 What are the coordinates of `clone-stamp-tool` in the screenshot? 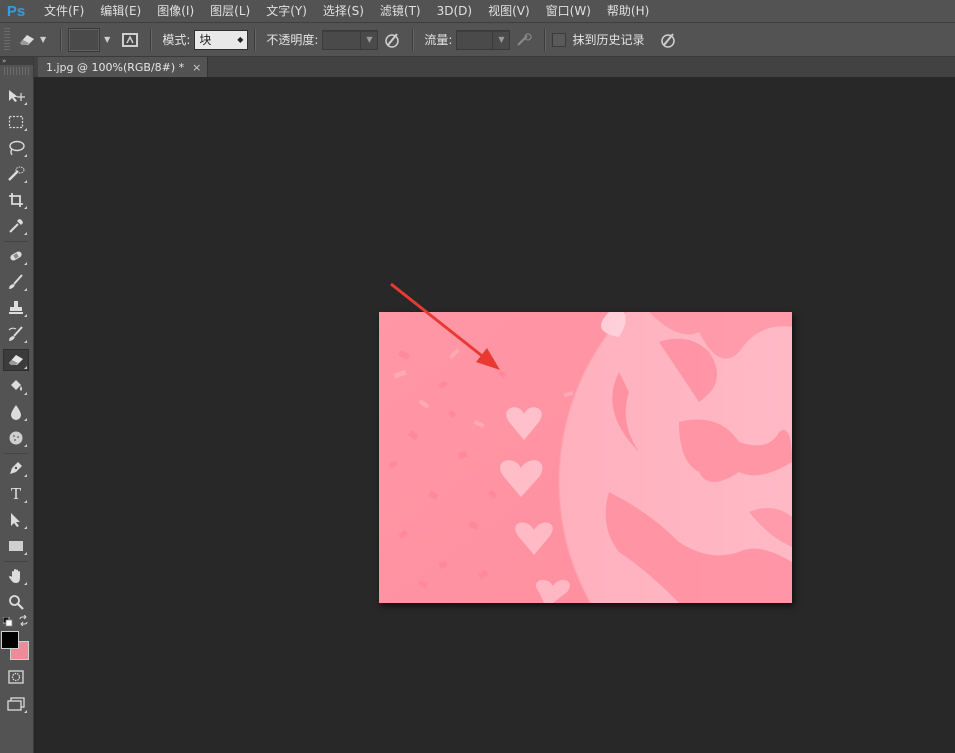 It's located at (16, 308).